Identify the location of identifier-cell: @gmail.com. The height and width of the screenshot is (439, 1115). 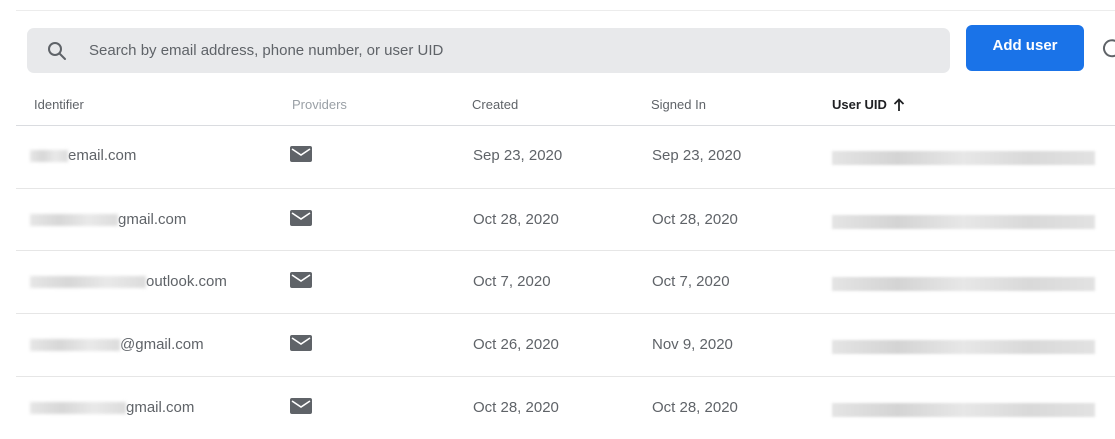
(117, 345).